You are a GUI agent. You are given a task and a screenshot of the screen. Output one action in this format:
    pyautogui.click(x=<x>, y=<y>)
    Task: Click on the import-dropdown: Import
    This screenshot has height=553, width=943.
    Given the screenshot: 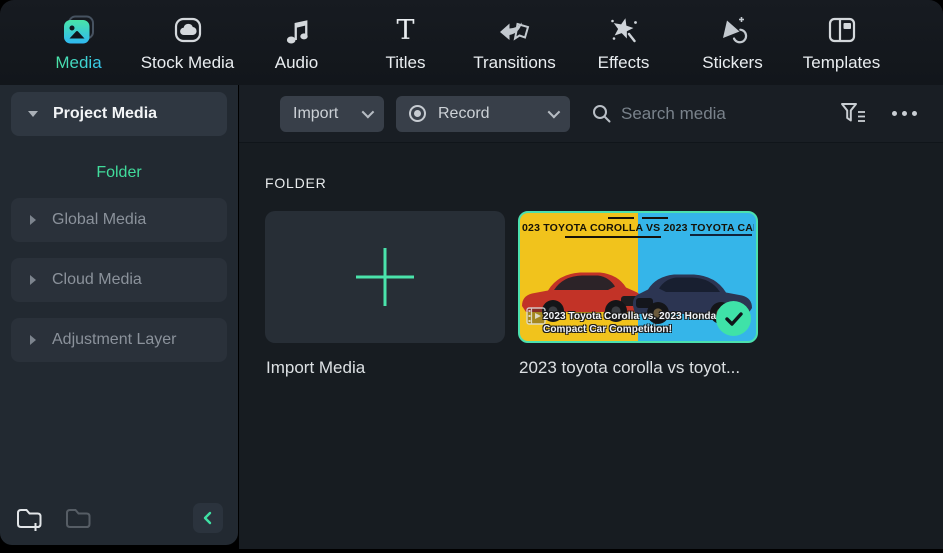 What is the action you would take?
    pyautogui.click(x=332, y=113)
    